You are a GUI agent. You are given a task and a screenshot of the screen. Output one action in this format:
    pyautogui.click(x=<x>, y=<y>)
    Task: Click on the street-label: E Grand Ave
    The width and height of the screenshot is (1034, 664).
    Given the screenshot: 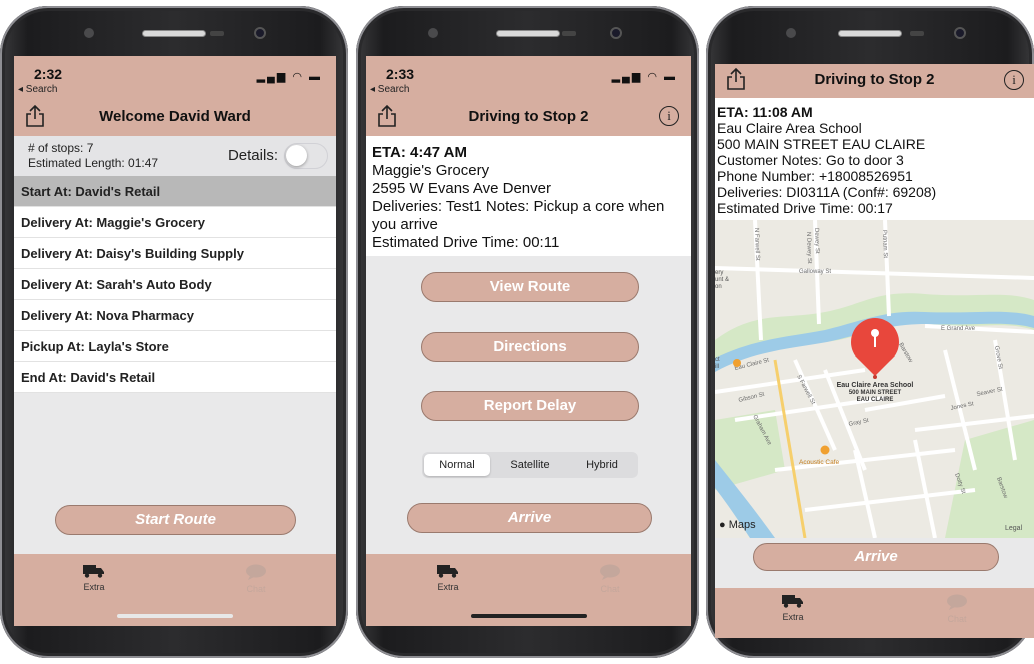 What is the action you would take?
    pyautogui.click(x=958, y=329)
    